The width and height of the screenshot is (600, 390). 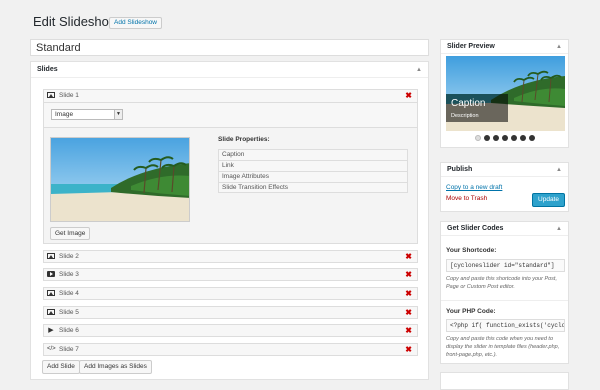 What do you see at coordinates (69, 95) in the screenshot?
I see `slide-1-label: Slide 1` at bounding box center [69, 95].